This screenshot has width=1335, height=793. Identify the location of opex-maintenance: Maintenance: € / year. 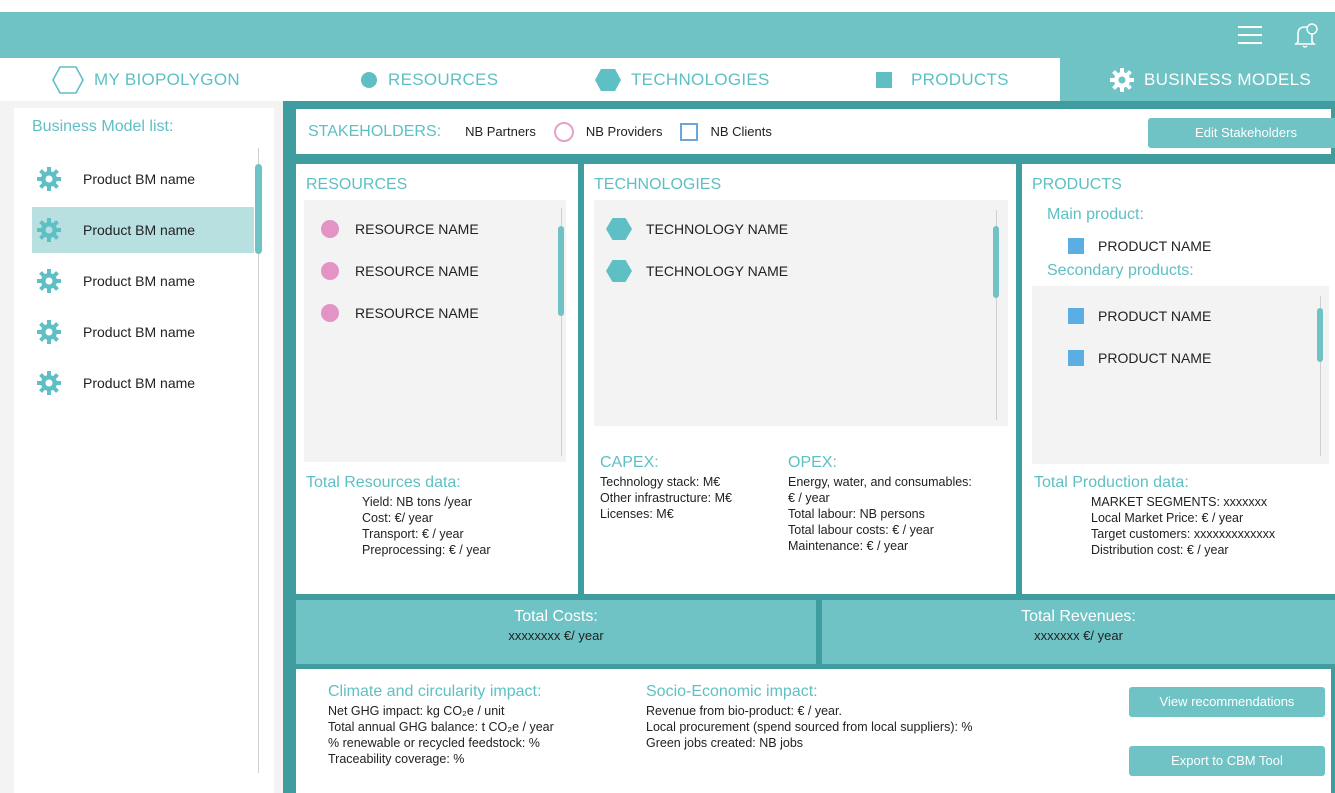
(848, 546).